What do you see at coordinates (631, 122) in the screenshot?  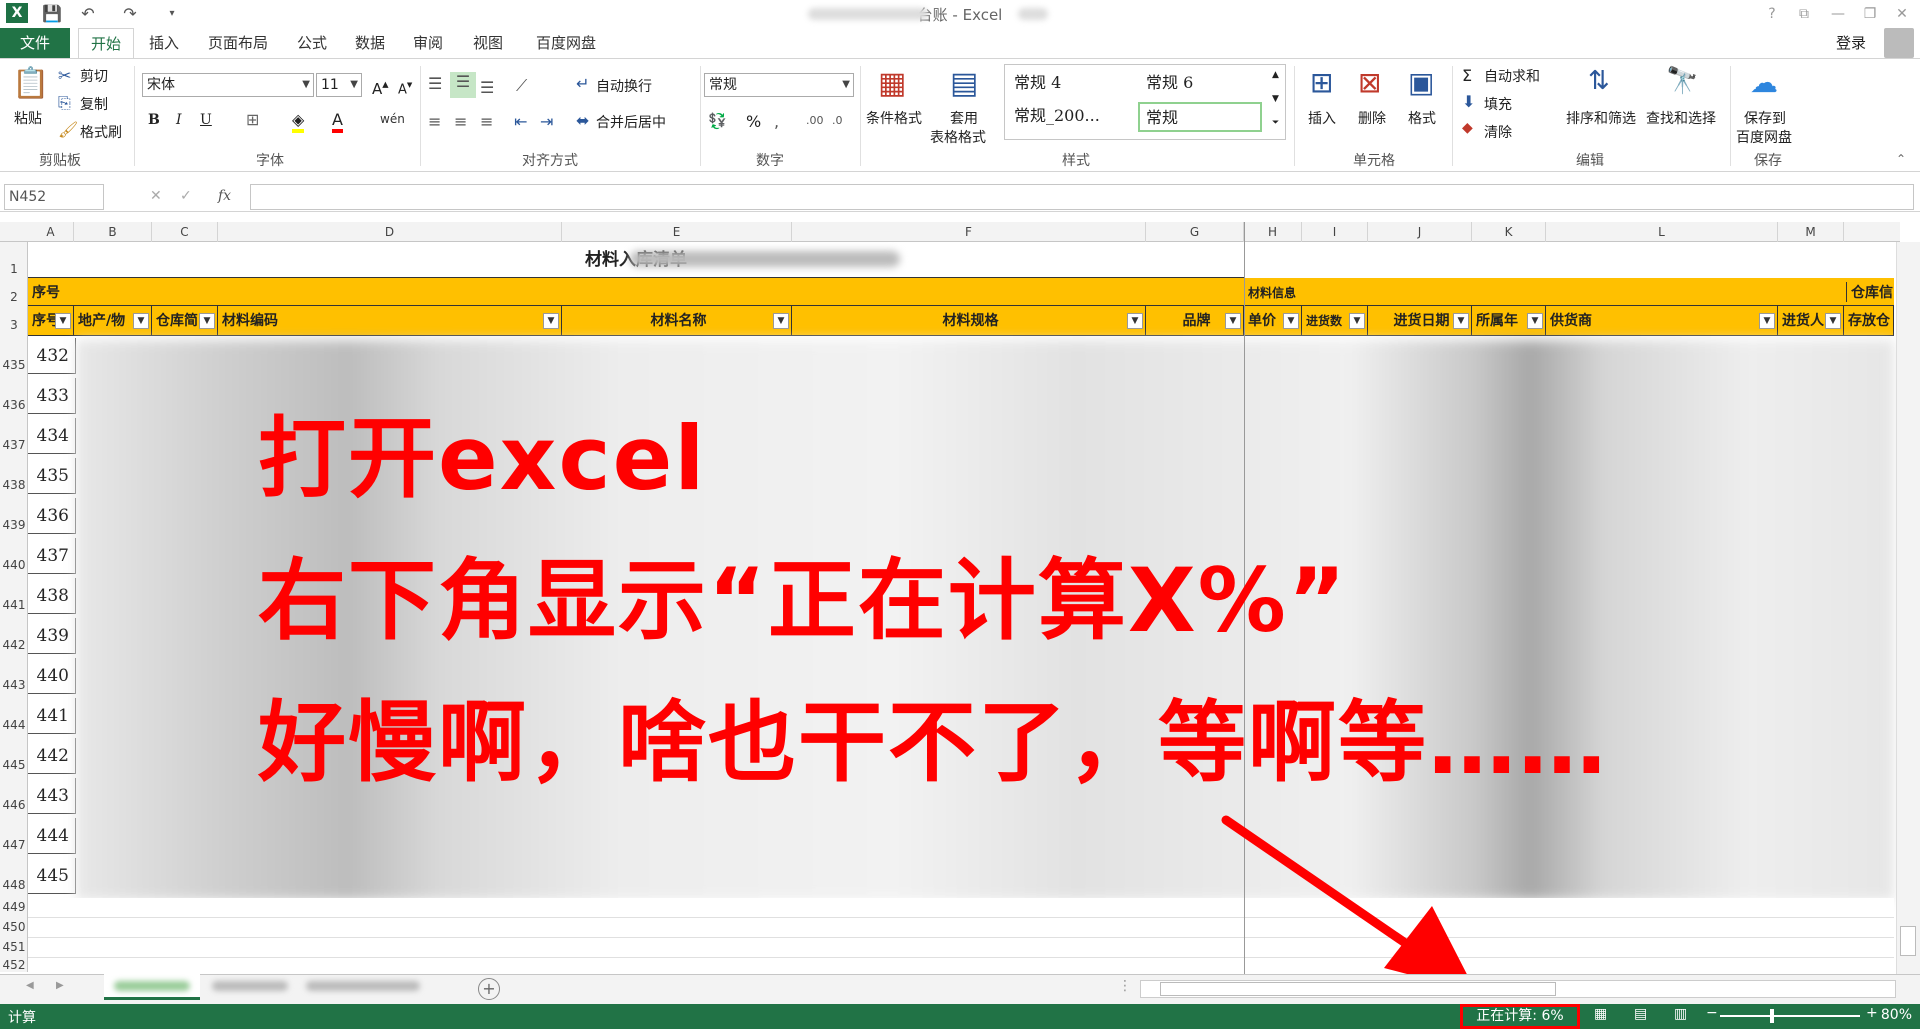 I see `merge-center-button: 合并后居中` at bounding box center [631, 122].